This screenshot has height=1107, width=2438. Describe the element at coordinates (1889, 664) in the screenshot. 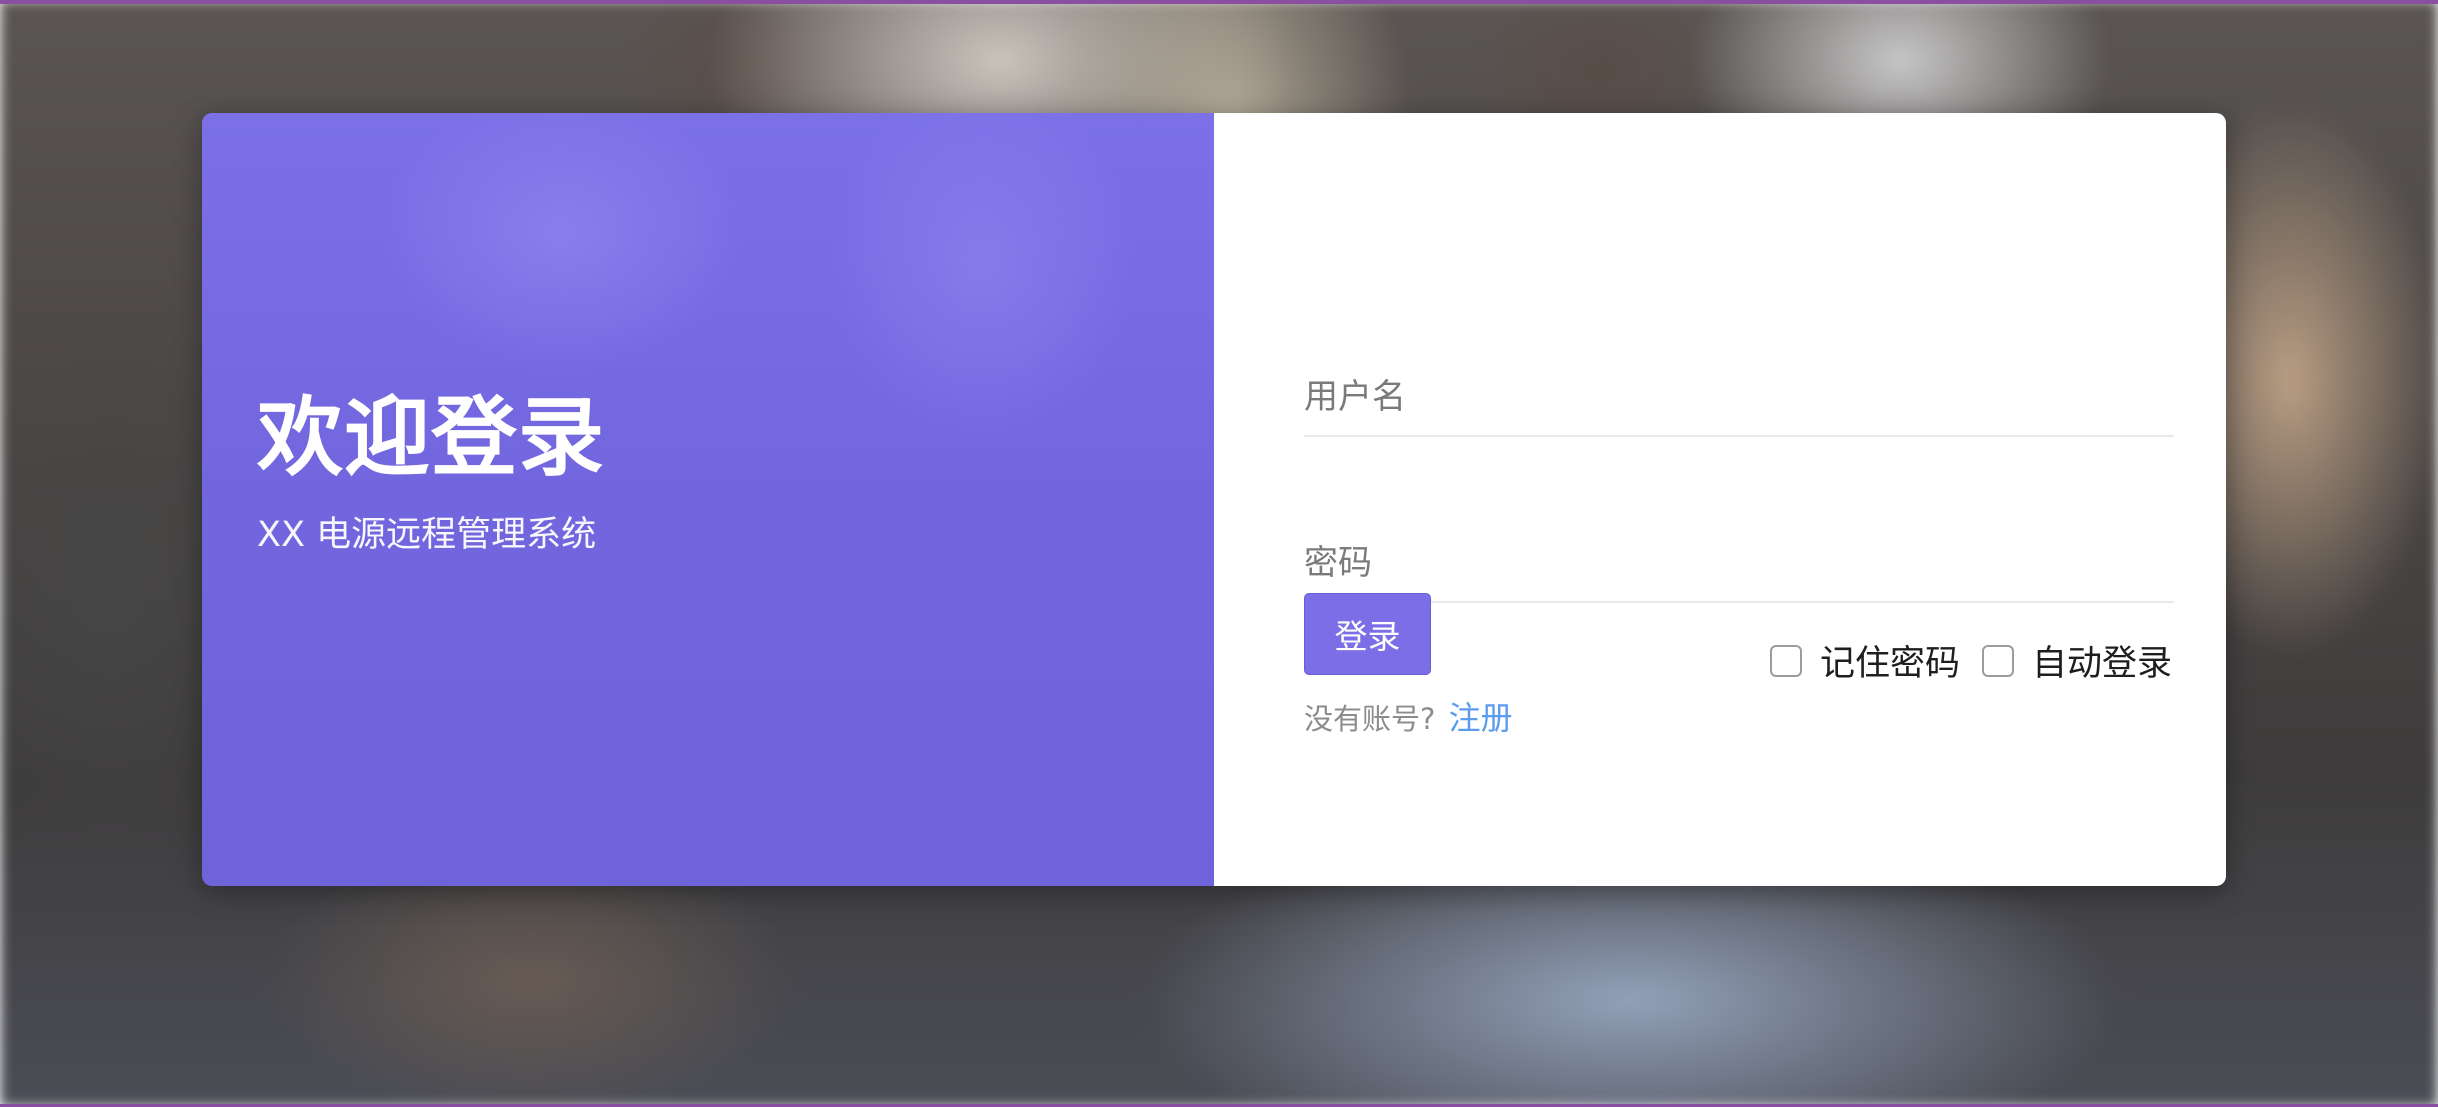

I see `remember-password-label: 记住密码` at that location.